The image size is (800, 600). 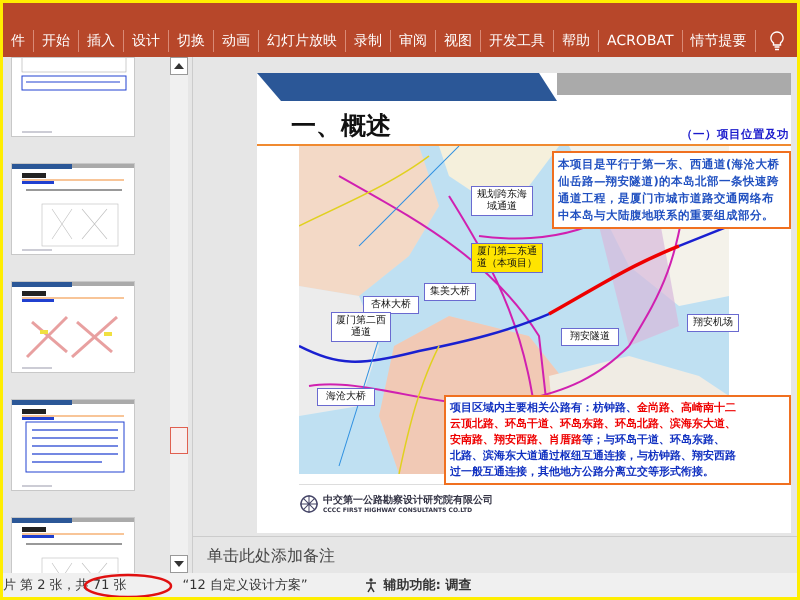 What do you see at coordinates (590, 337) in the screenshot?
I see `map-callout: 翔安隧道` at bounding box center [590, 337].